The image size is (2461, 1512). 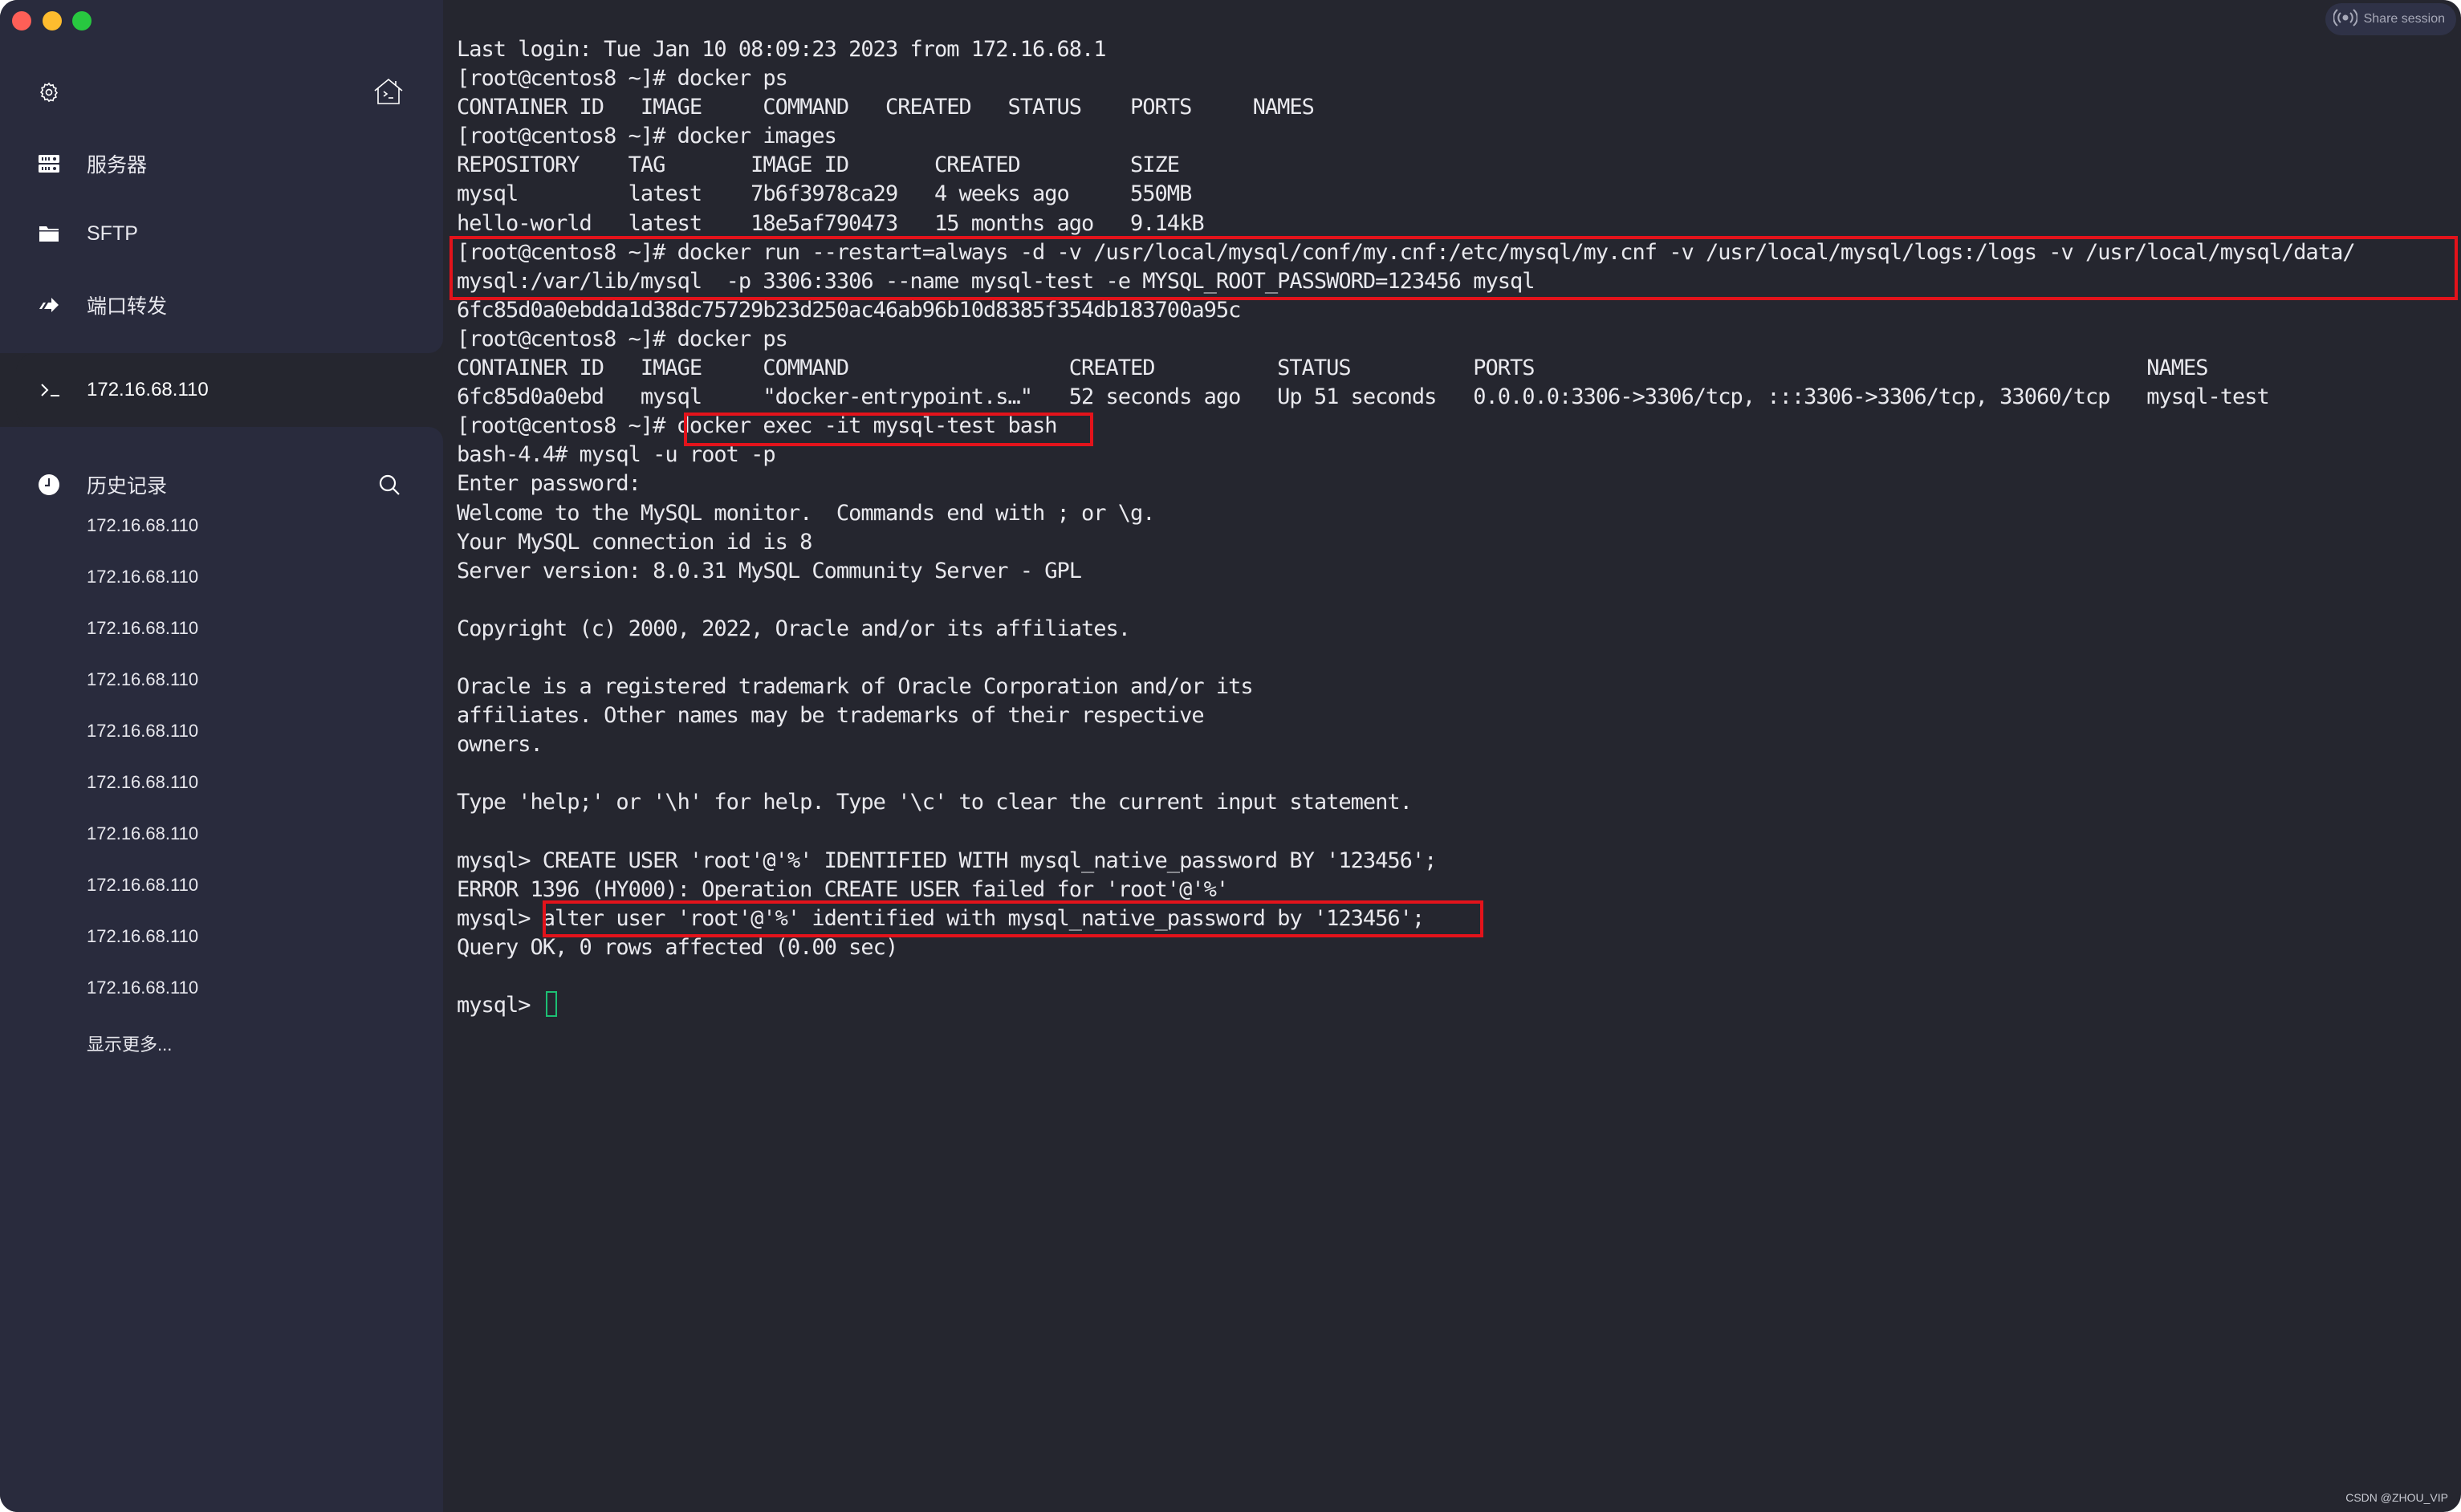 I want to click on share-session-label: Share session, so click(x=2404, y=19).